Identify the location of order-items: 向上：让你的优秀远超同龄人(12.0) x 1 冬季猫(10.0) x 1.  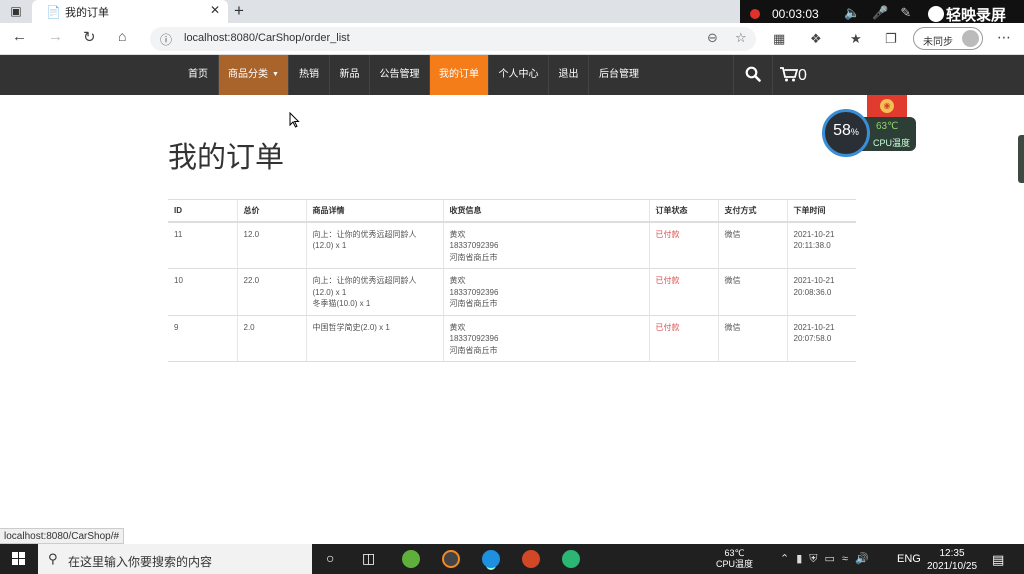
(374, 291).